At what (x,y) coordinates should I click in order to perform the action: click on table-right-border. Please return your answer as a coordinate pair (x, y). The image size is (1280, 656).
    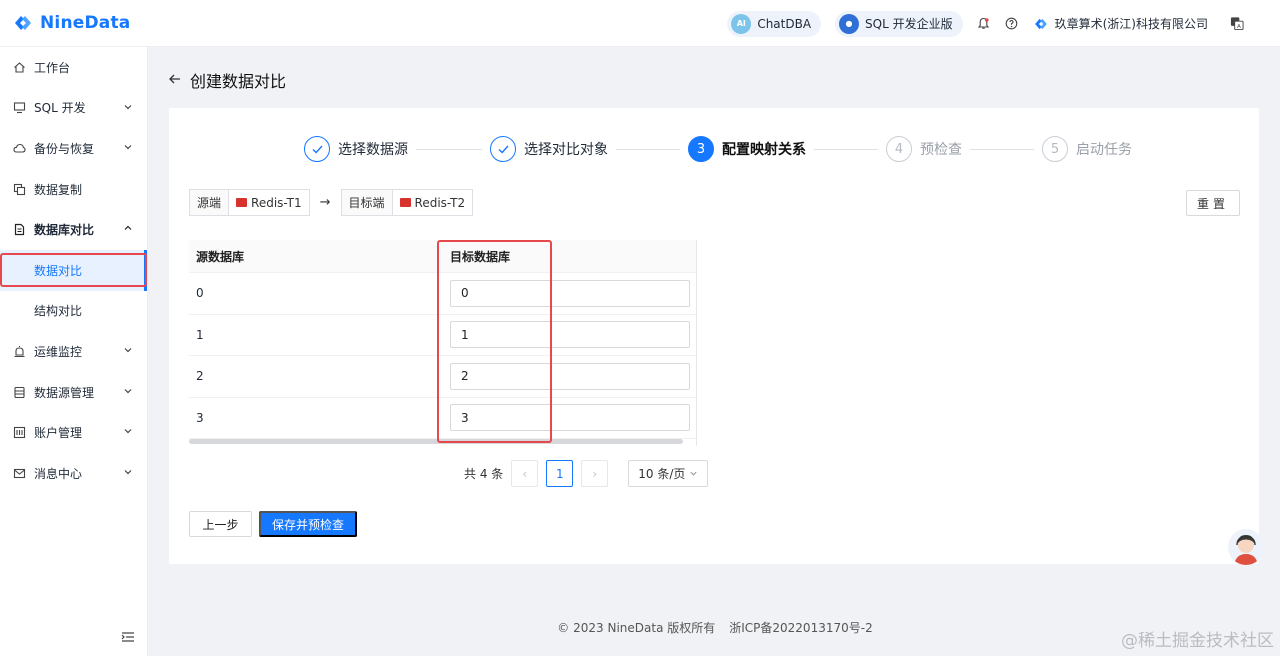
    Looking at the image, I should click on (696, 343).